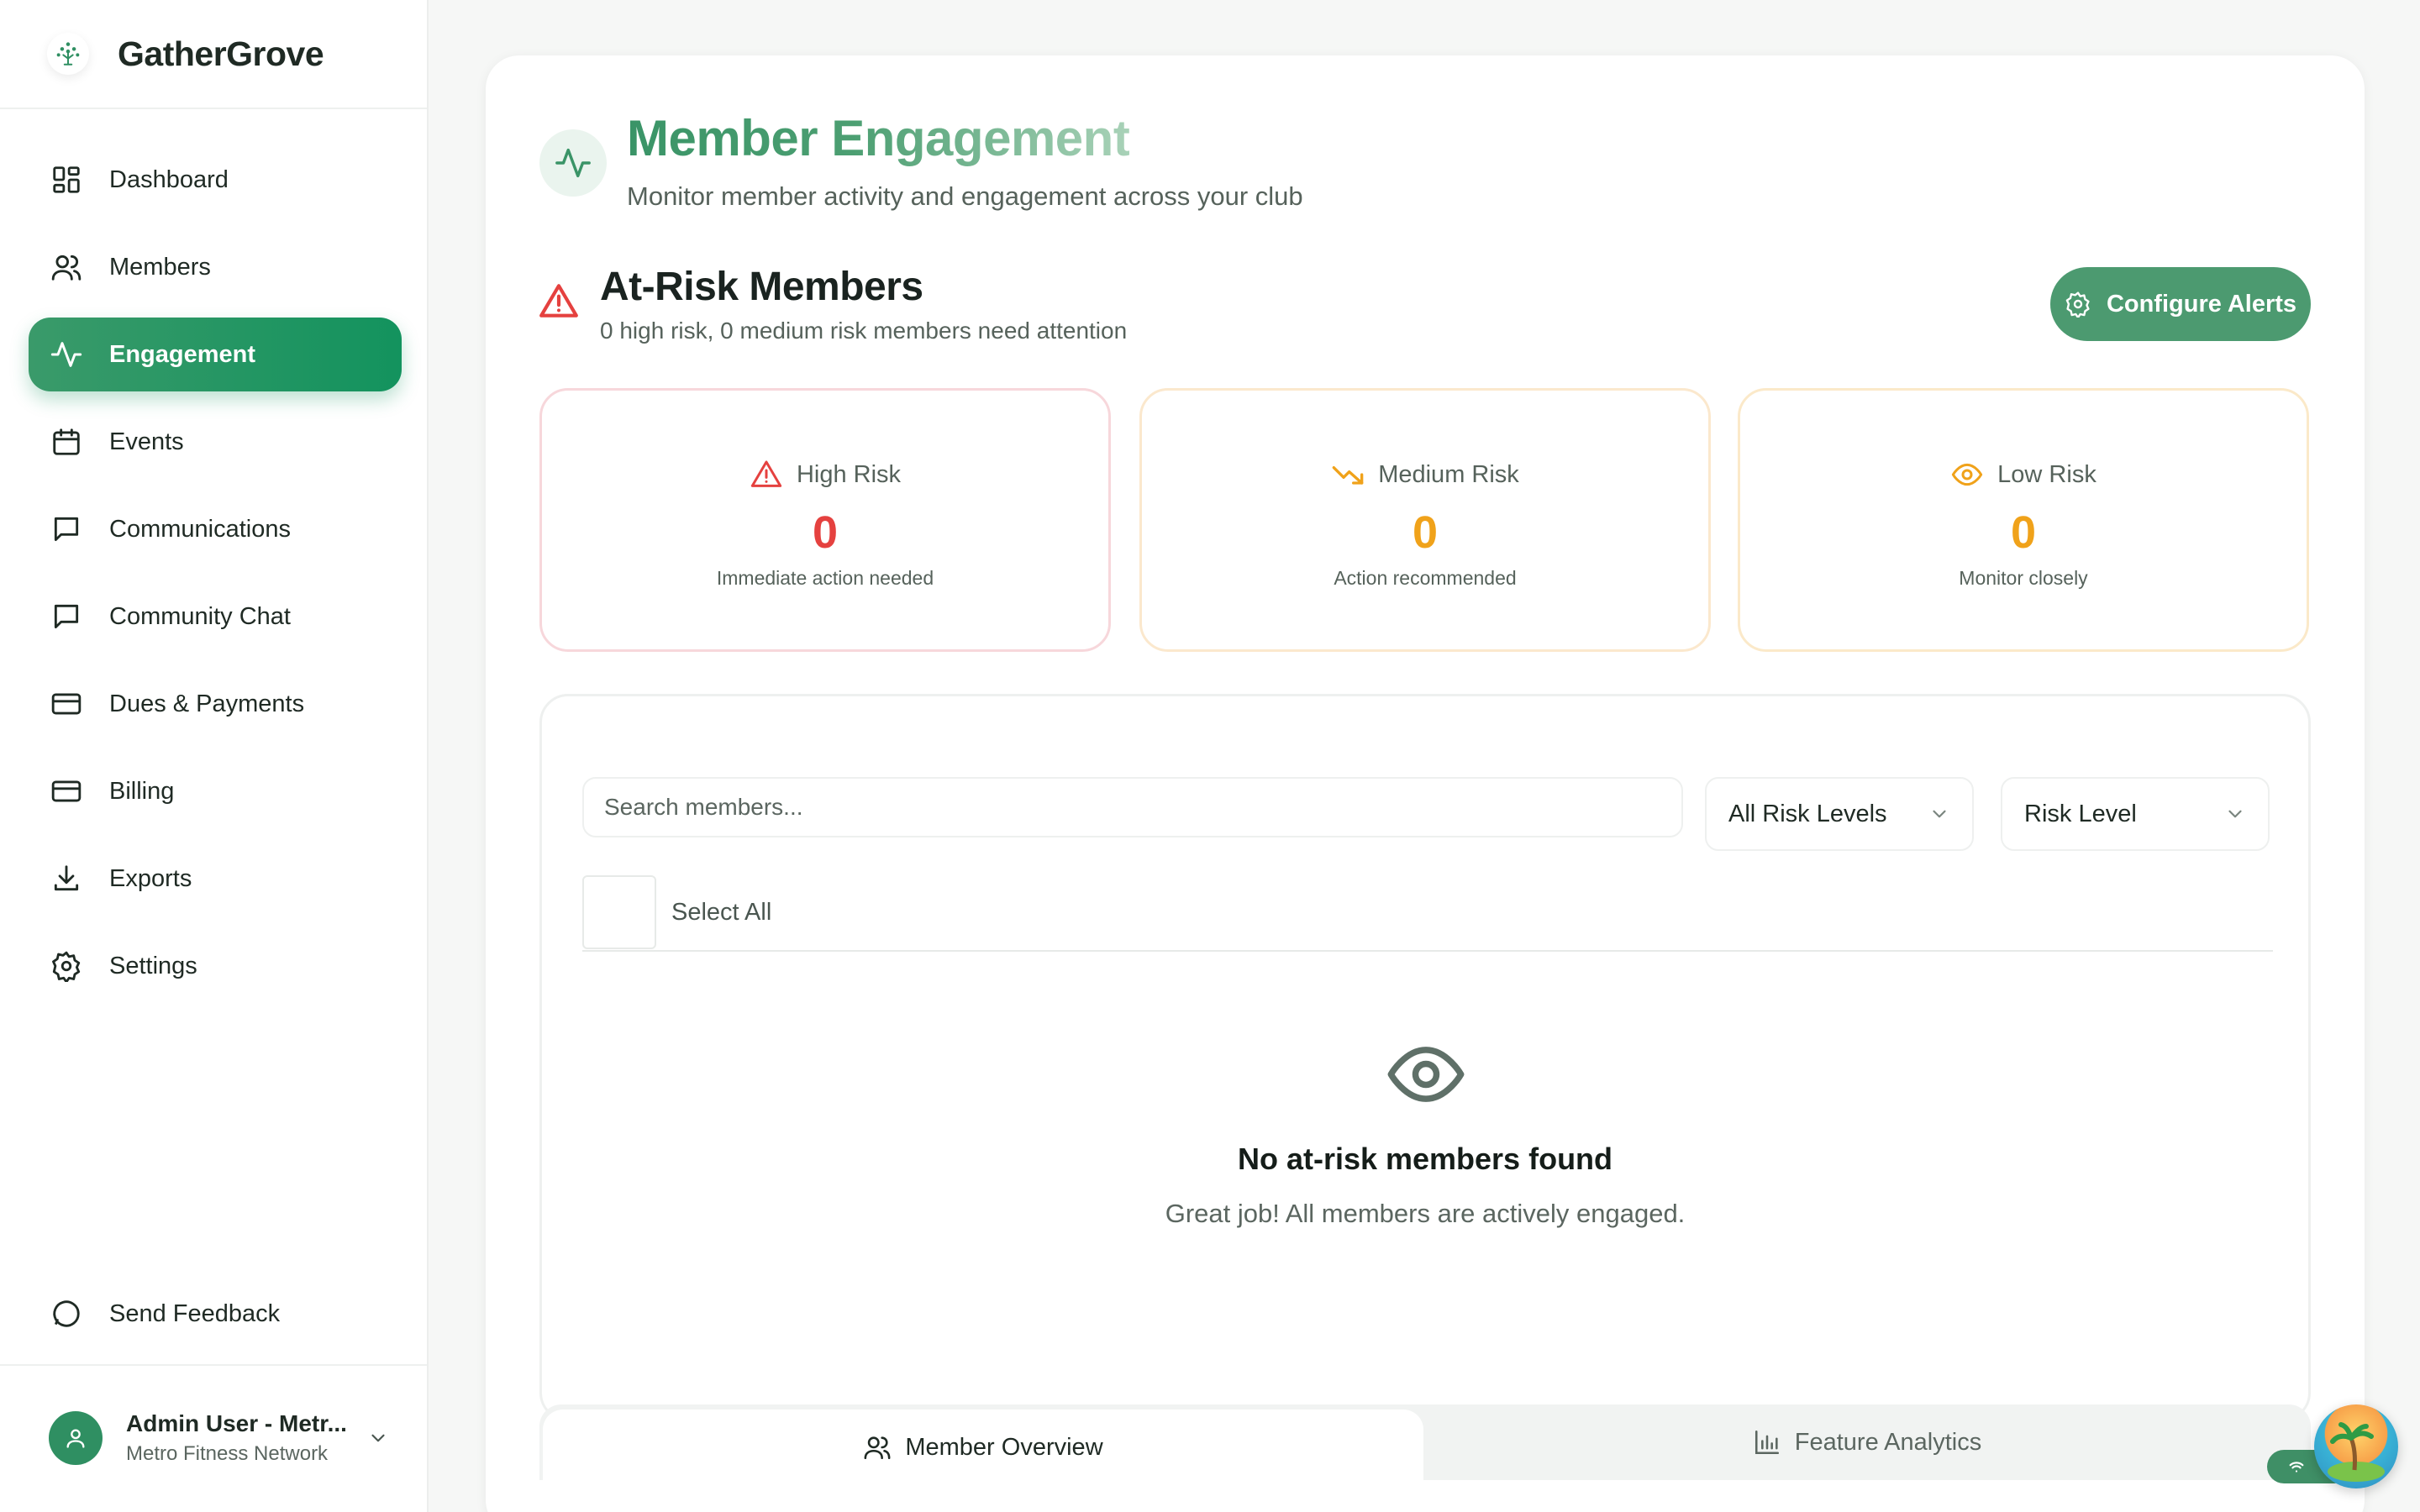  I want to click on tab-label: Feature Analytics, so click(1888, 1442).